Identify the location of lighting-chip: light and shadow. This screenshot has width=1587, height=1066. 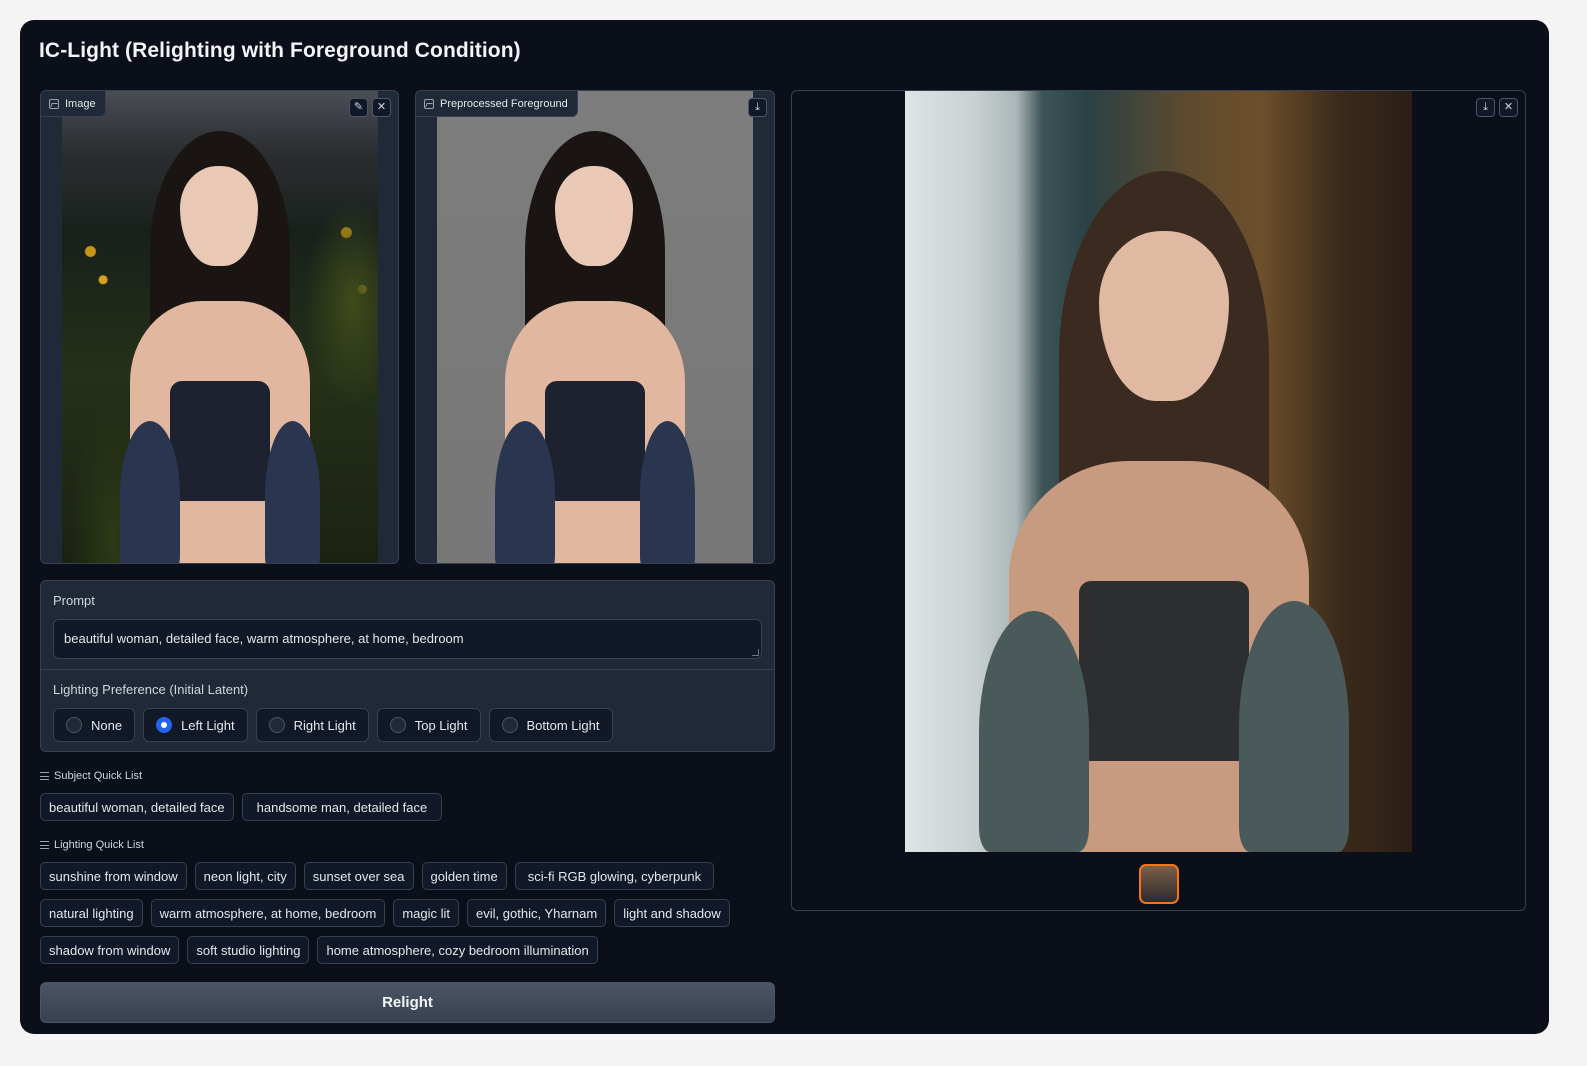
(672, 913).